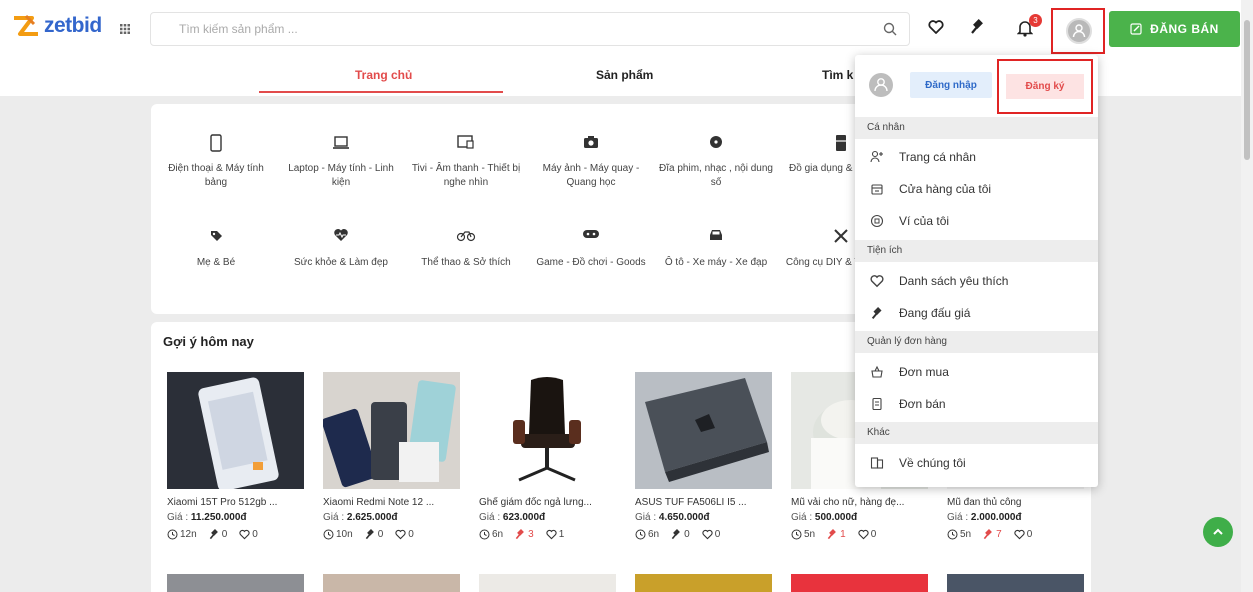 The width and height of the screenshot is (1253, 592). Describe the element at coordinates (1218, 532) in the screenshot. I see `scroll-to-top-button` at that location.